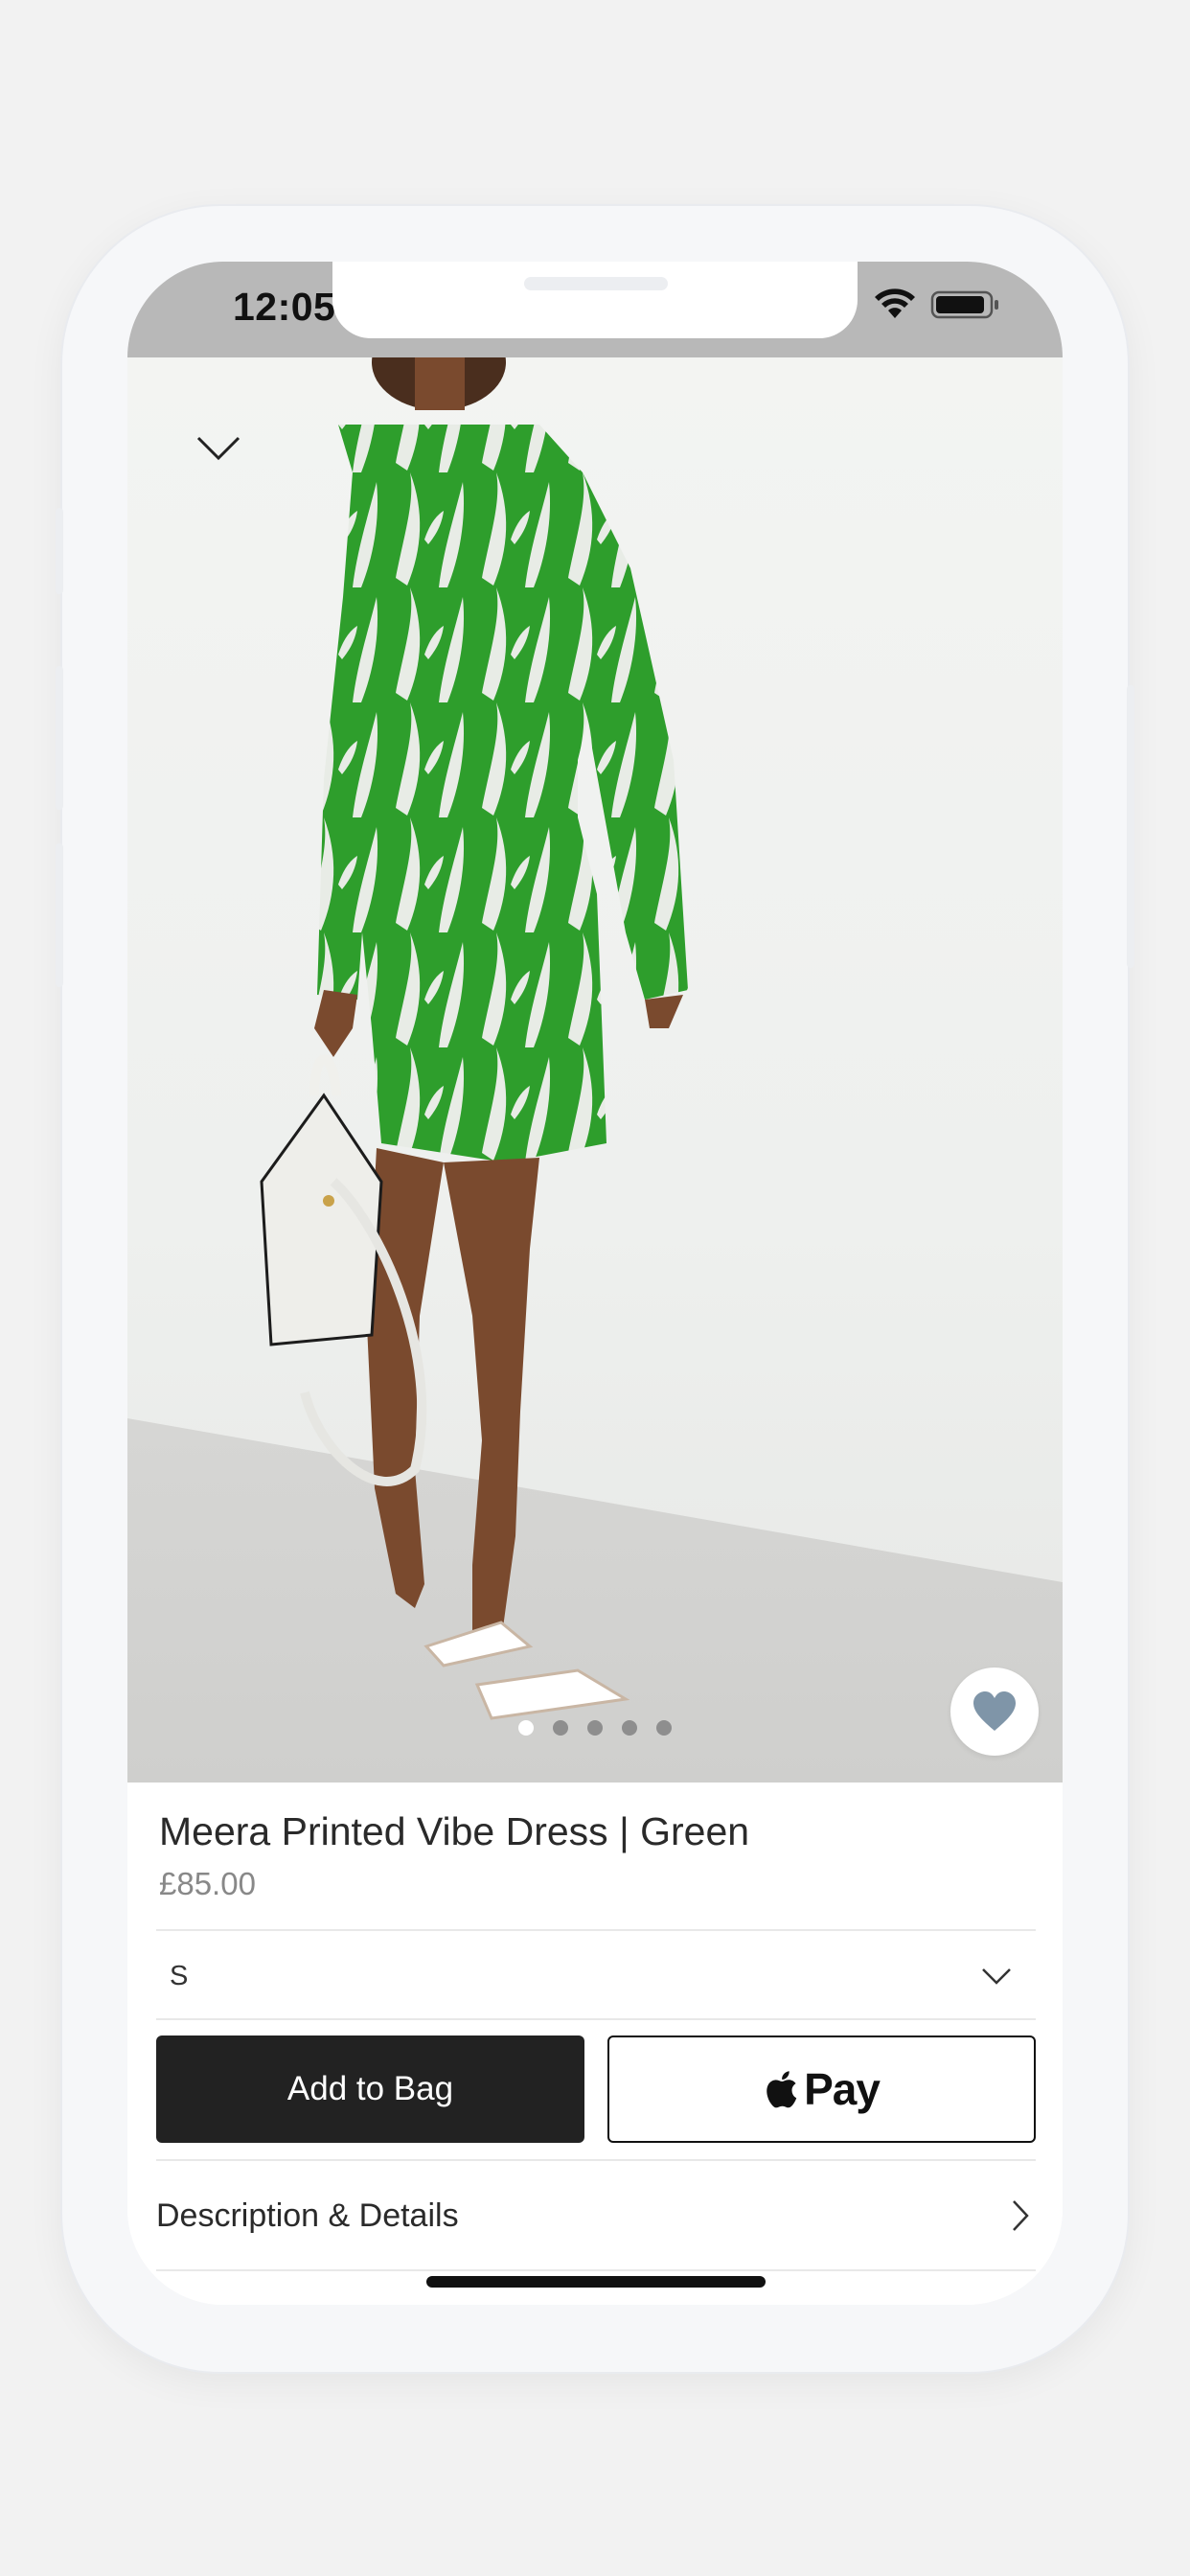 The image size is (1190, 2576). What do you see at coordinates (782, 2089) in the screenshot?
I see `apple-logo-icon` at bounding box center [782, 2089].